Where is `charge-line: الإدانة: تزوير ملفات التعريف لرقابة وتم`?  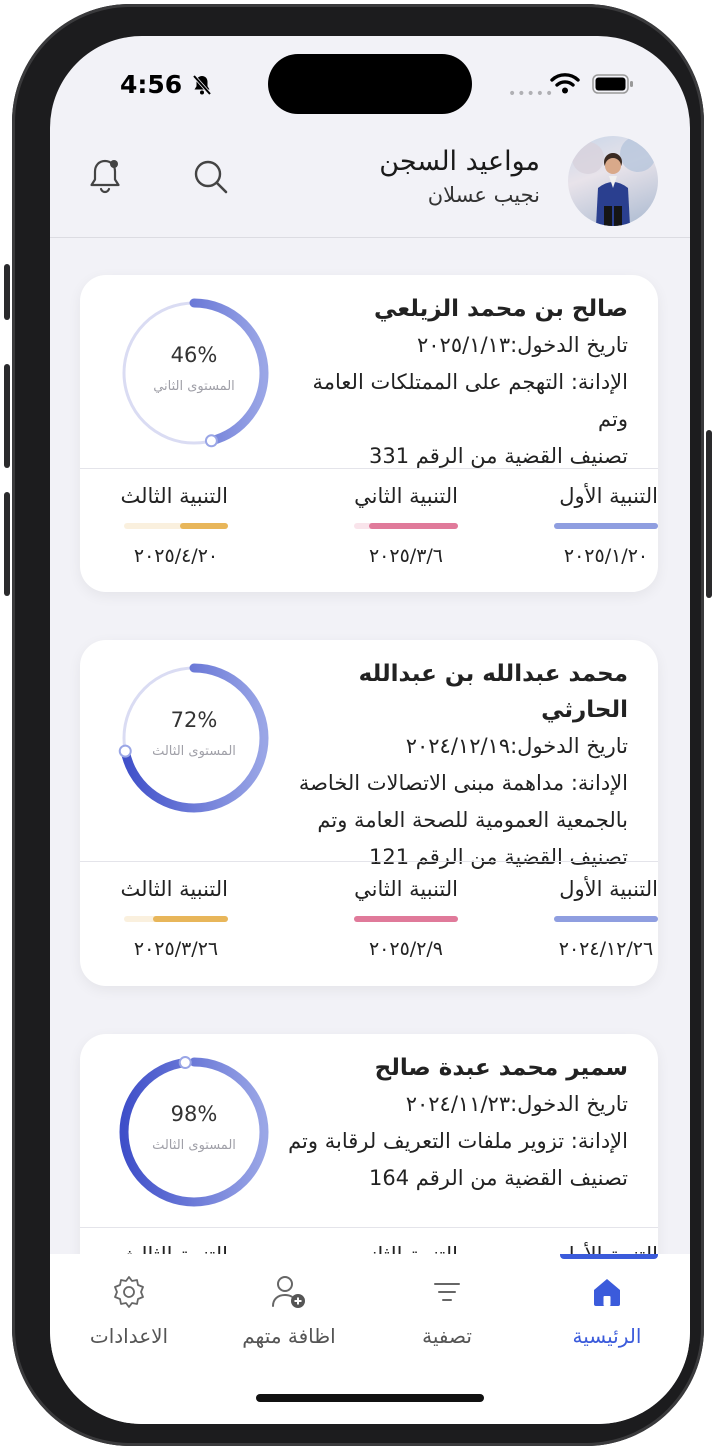
charge-line: الإدانة: تزوير ملفات التعريف لرقابة وتم is located at coordinates (458, 1141).